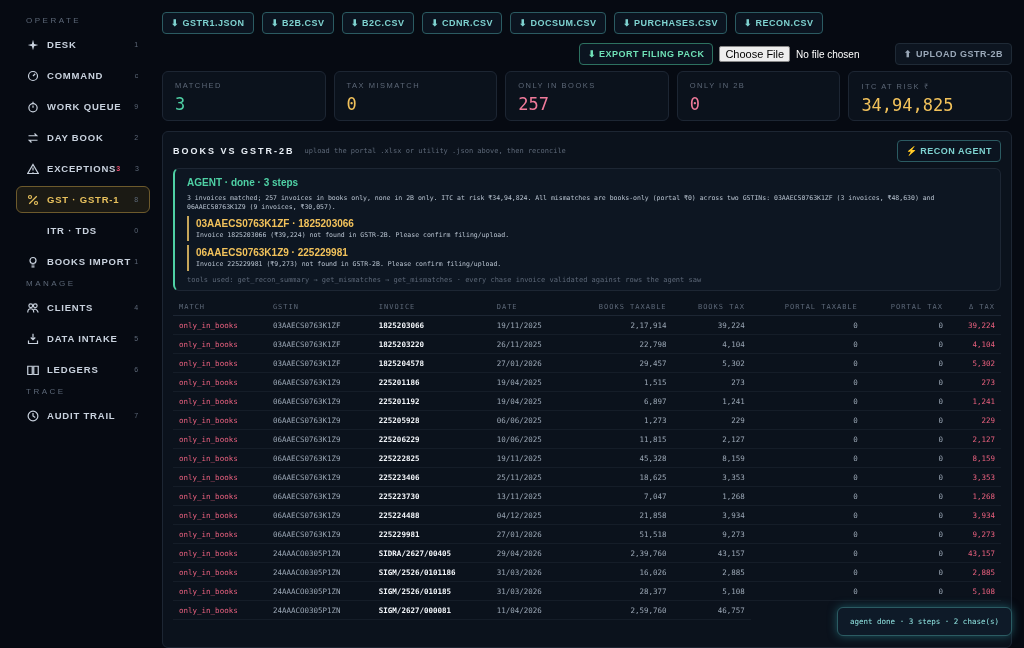 This screenshot has width=1024, height=648. What do you see at coordinates (33, 199) in the screenshot?
I see `pct-icon` at bounding box center [33, 199].